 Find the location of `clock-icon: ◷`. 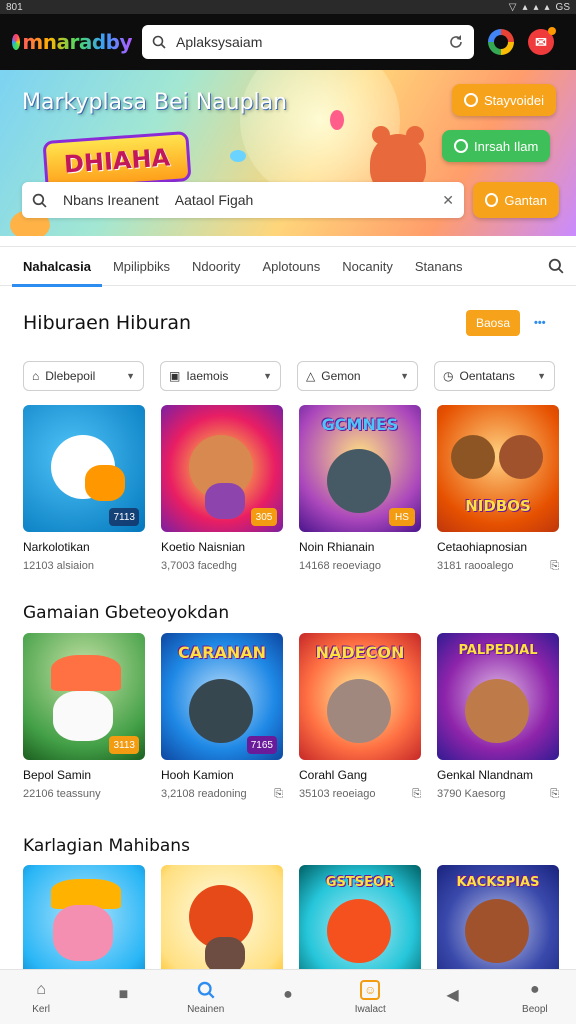

clock-icon: ◷ is located at coordinates (448, 376).